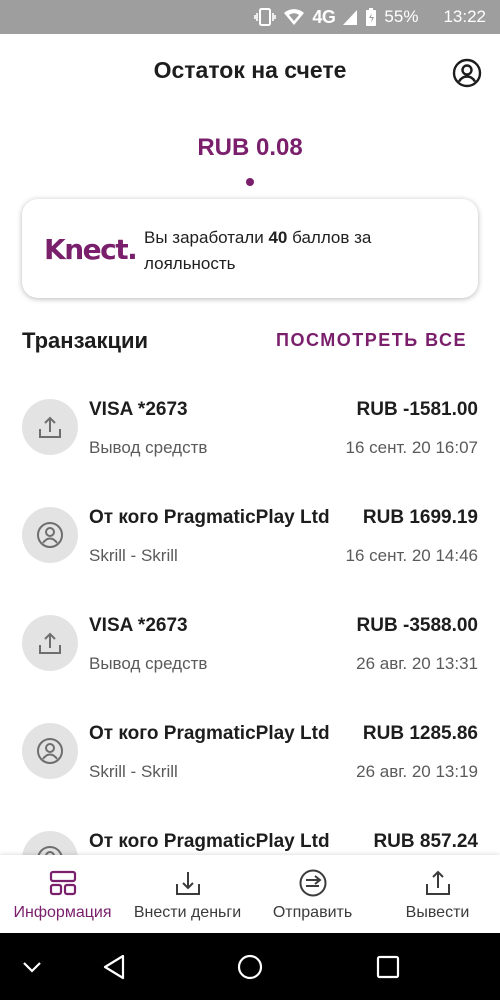 Image resolution: width=500 pixels, height=1000 pixels. What do you see at coordinates (412, 555) in the screenshot?
I see `transaction-date: 16 сент. 20 14:46` at bounding box center [412, 555].